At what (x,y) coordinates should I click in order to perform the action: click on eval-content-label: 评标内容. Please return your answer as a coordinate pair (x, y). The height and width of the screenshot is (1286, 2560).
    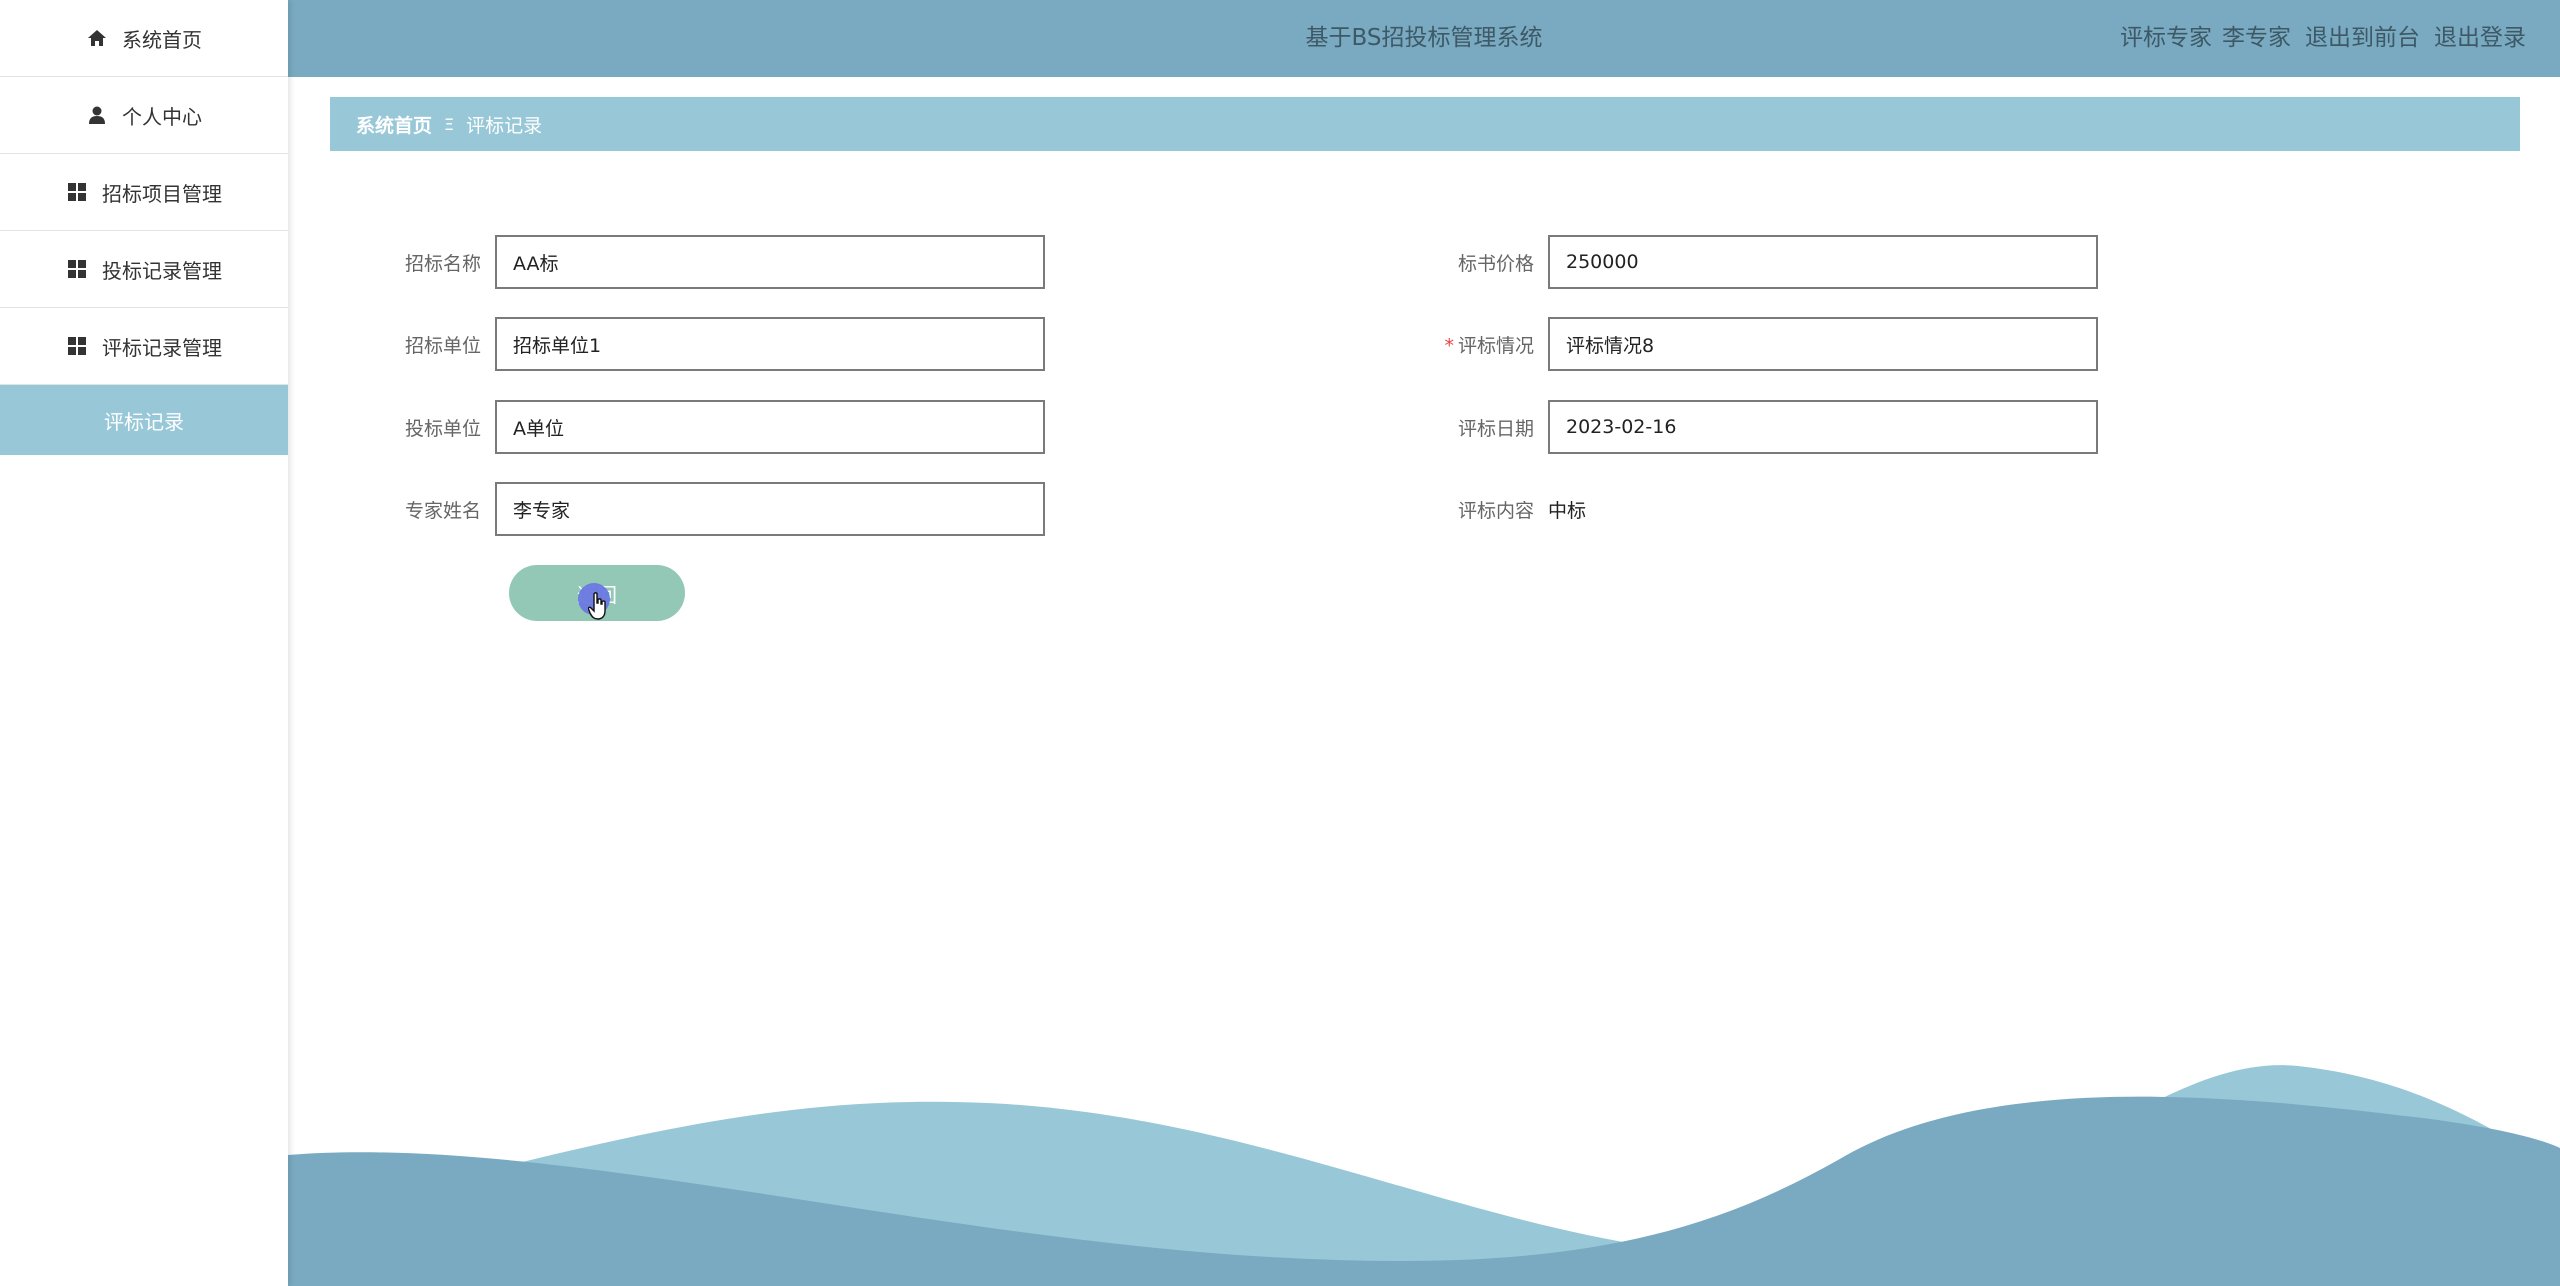
    Looking at the image, I should click on (1495, 510).